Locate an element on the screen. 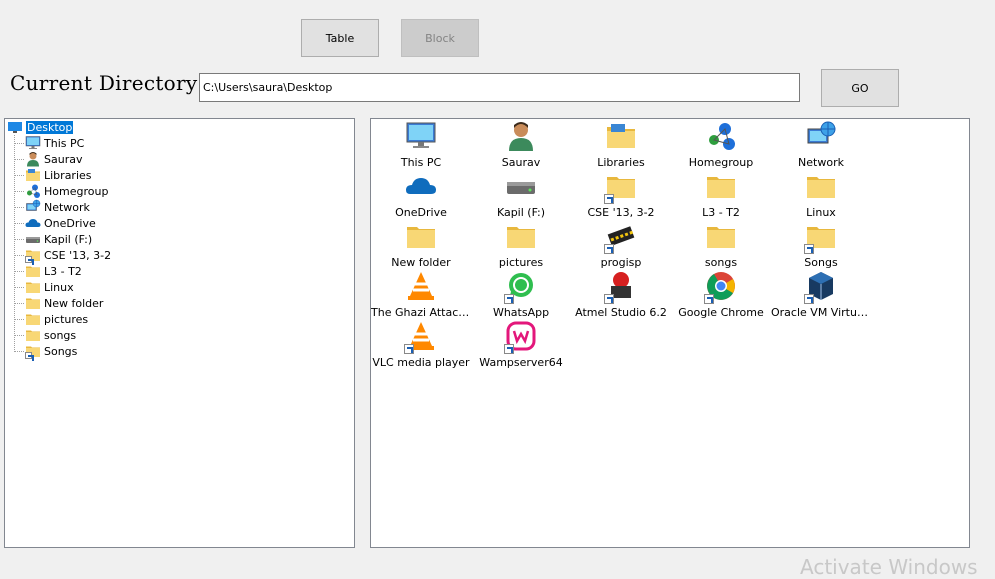 Image resolution: width=995 pixels, height=579 pixels. file-tile: This PC is located at coordinates (421, 145).